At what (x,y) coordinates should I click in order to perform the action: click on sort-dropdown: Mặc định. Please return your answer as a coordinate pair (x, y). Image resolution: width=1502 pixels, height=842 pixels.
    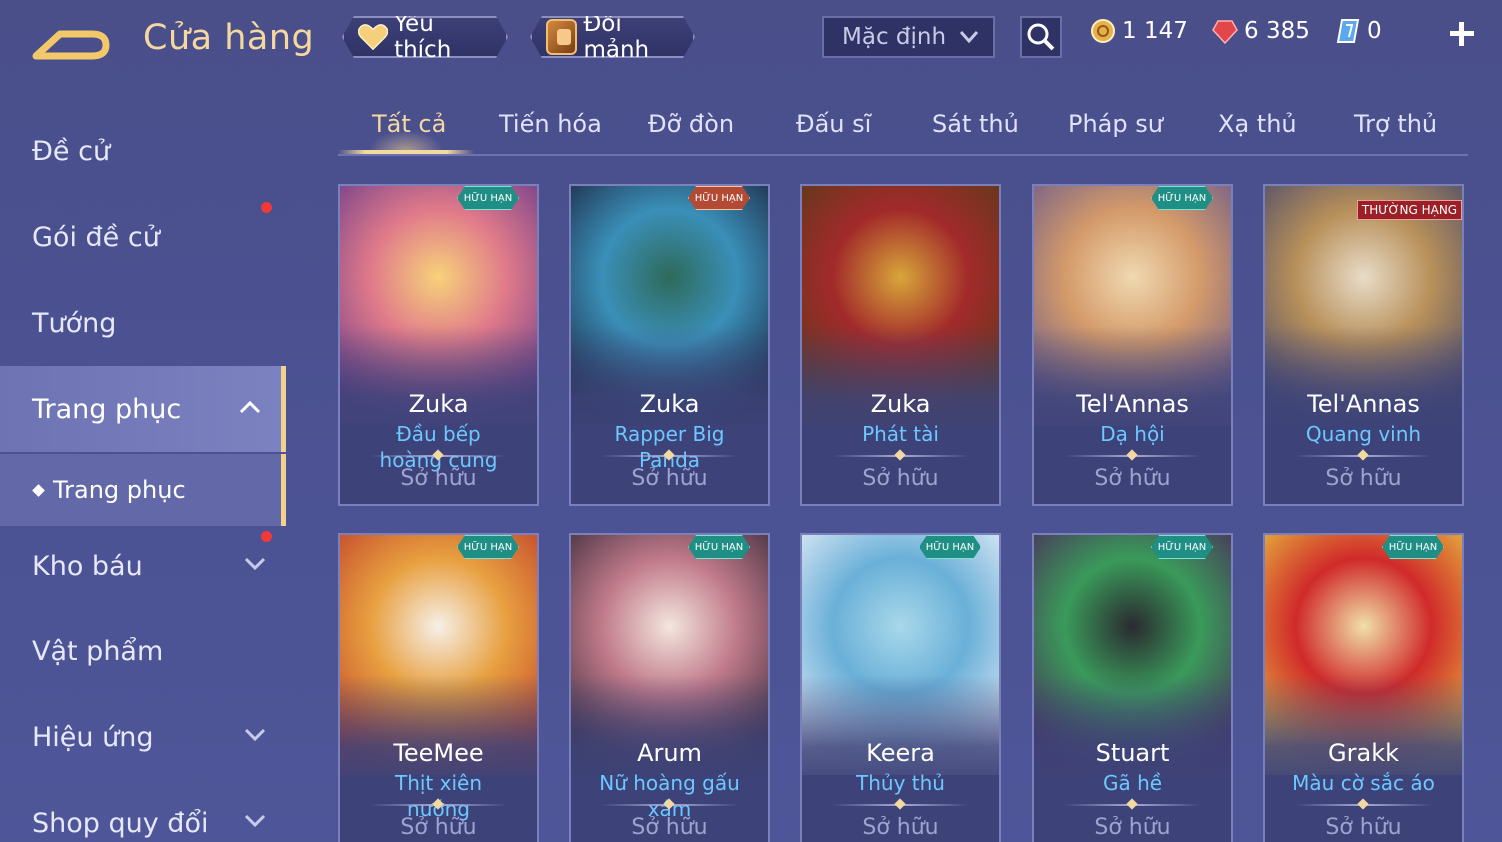
    Looking at the image, I should click on (908, 37).